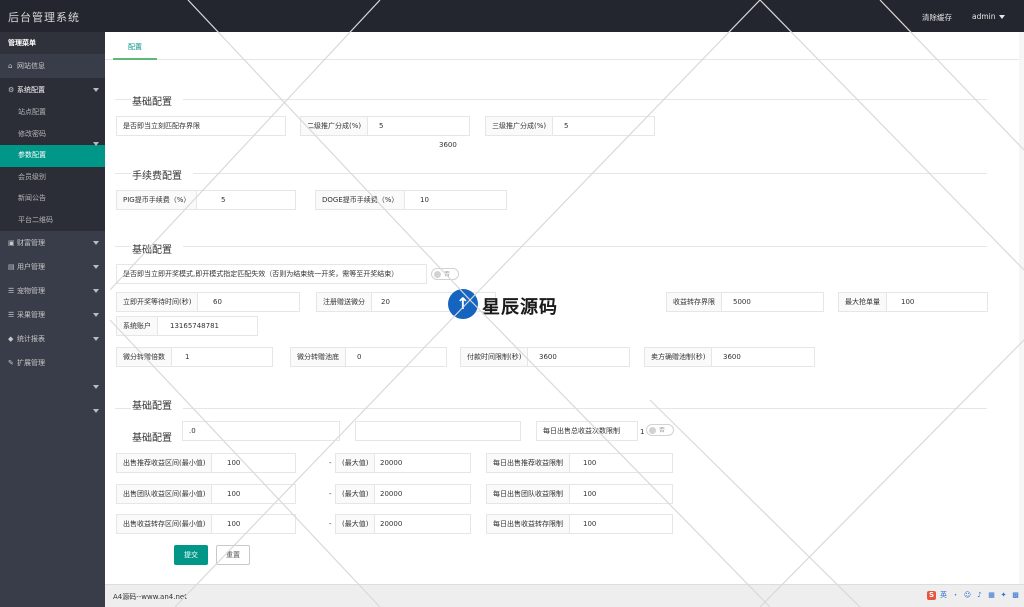  What do you see at coordinates (157, 176) in the screenshot?
I see `section-title-fee: 手续费配置` at bounding box center [157, 176].